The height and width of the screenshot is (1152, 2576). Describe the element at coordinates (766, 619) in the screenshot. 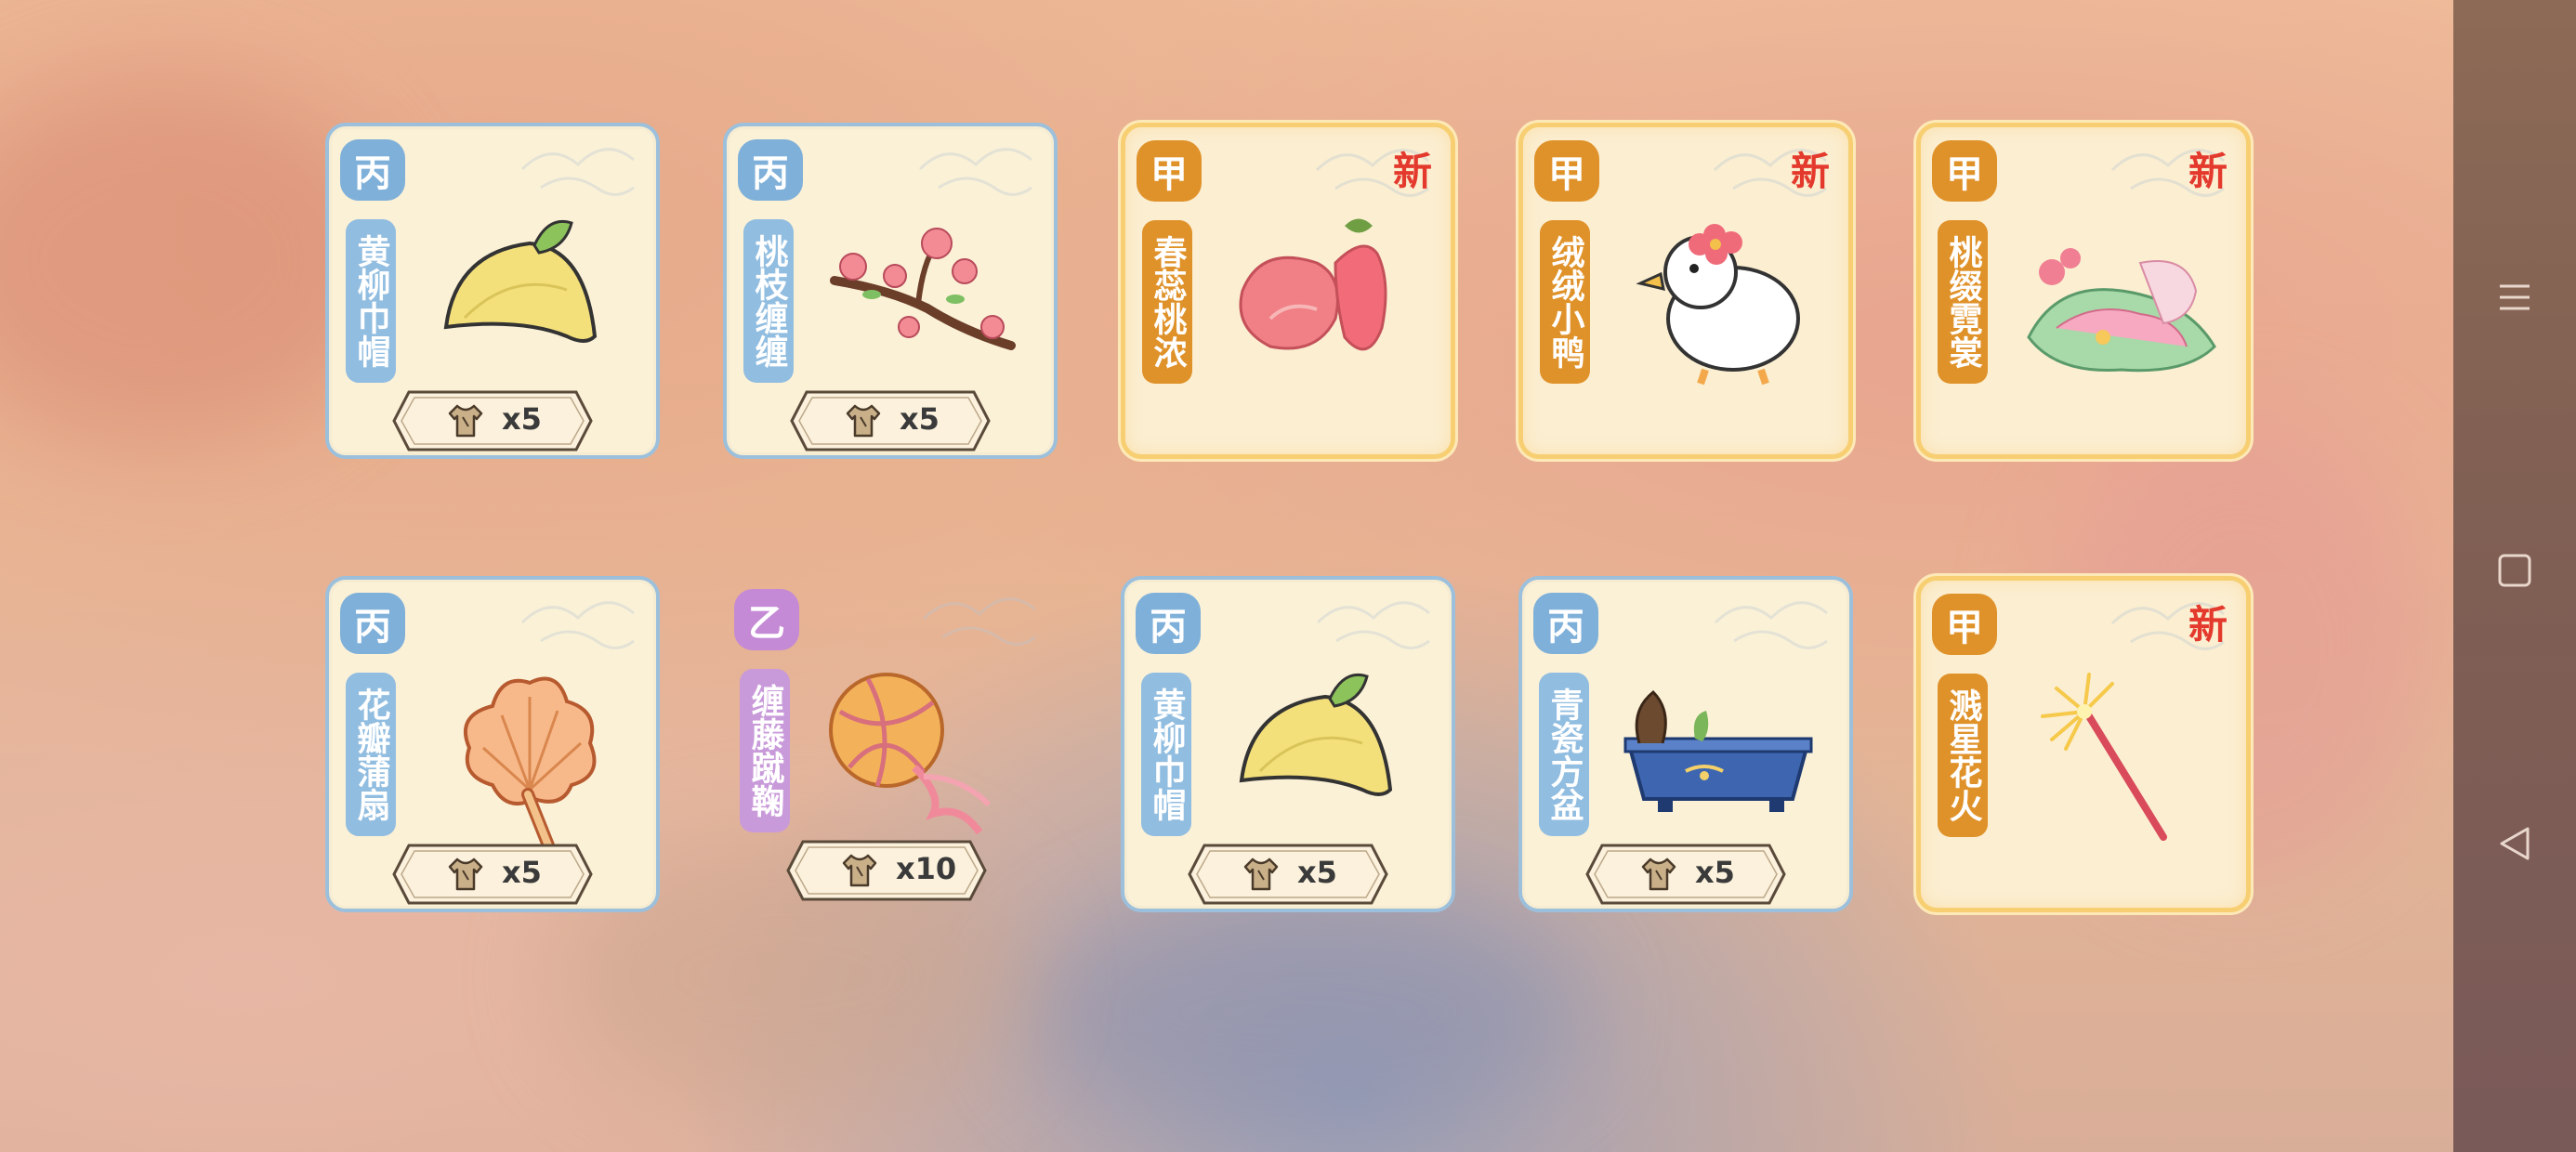

I see `grade-badge: 乙` at that location.